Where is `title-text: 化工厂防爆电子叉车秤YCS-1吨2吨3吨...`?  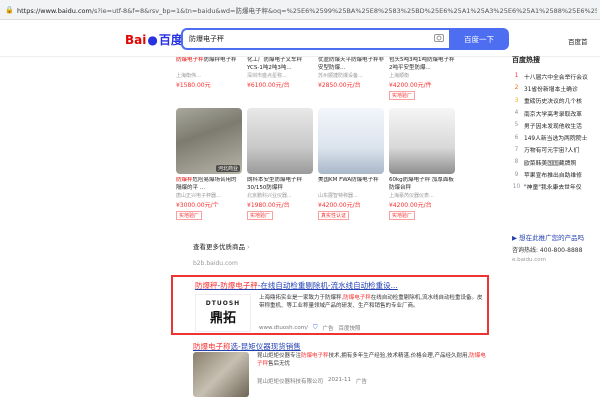
title-text: 化工厂防爆电子叉车秤YCS-1吨2吨3吨... is located at coordinates (275, 64).